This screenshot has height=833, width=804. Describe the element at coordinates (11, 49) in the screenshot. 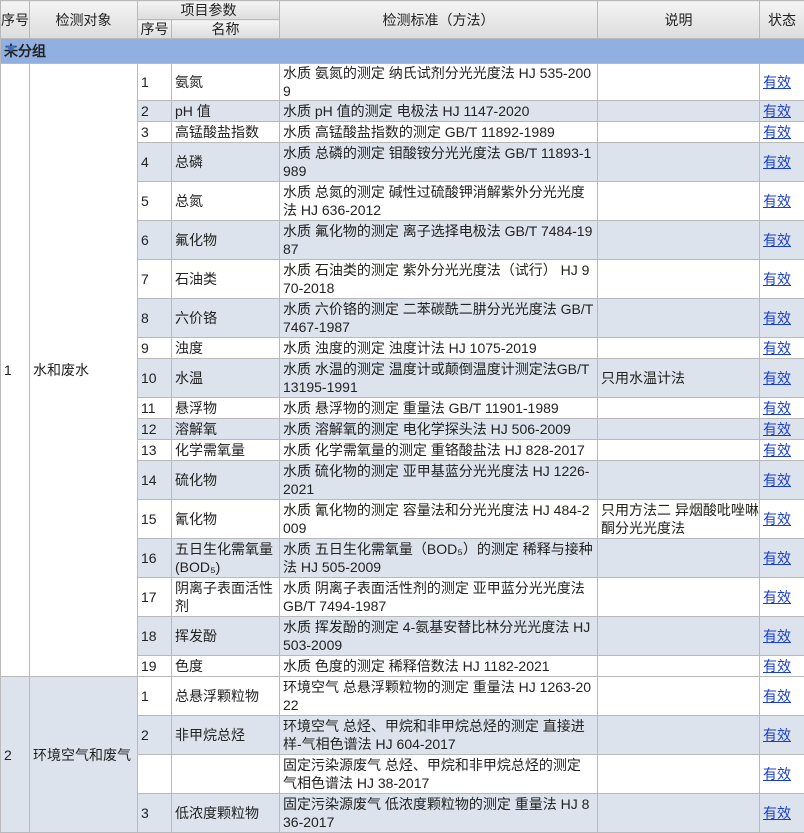

I see `collapse-triangle-icon` at that location.